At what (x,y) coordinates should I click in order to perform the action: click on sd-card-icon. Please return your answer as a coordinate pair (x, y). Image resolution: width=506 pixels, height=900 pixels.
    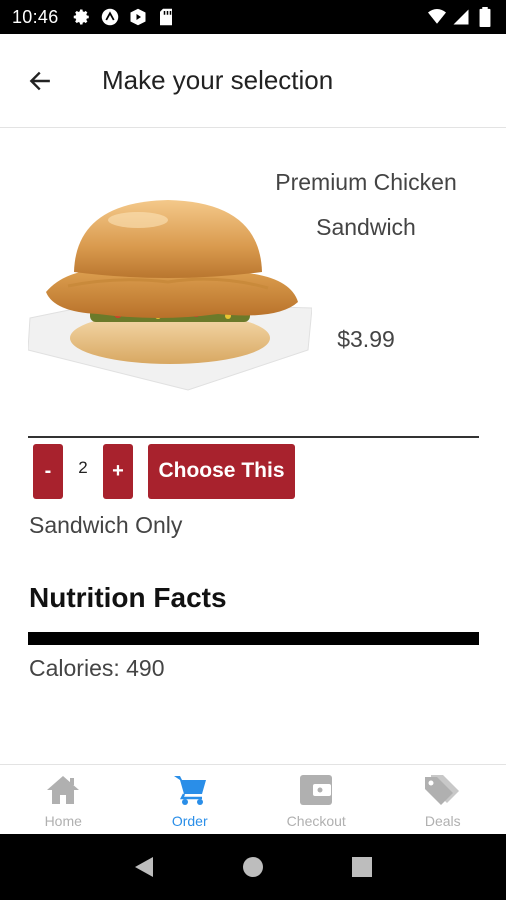
    Looking at the image, I should click on (166, 17).